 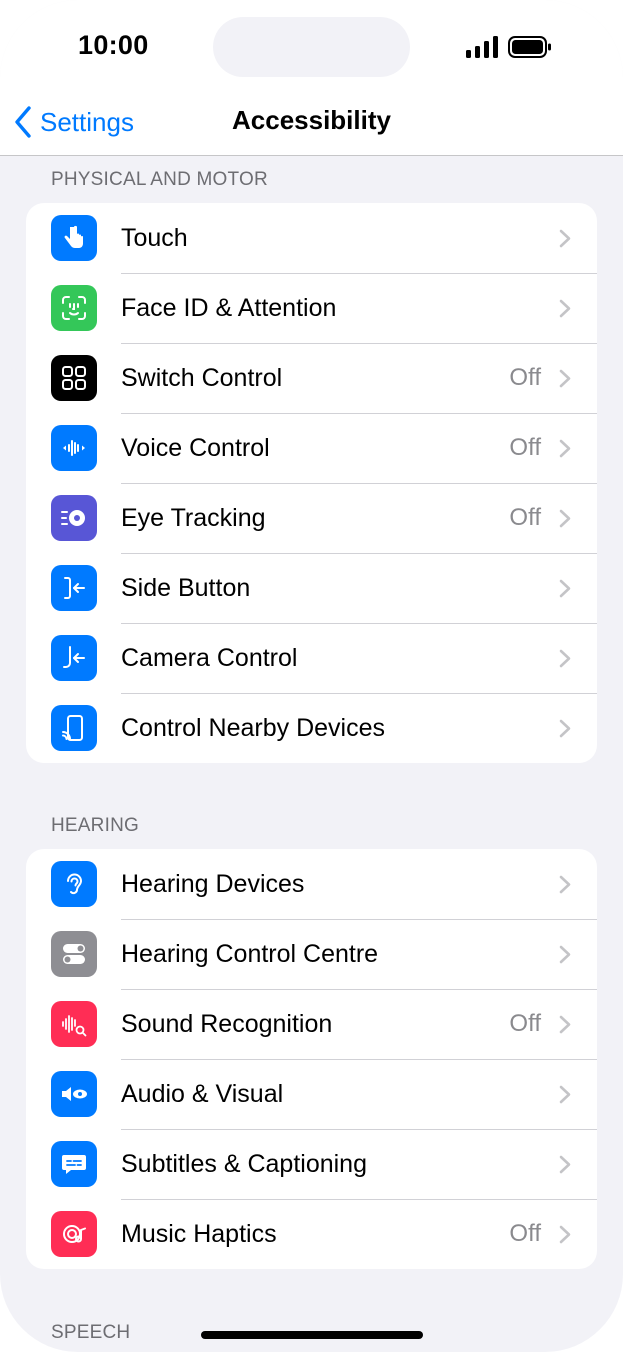 I want to click on nearby-devices-icon, so click(x=74, y=728).